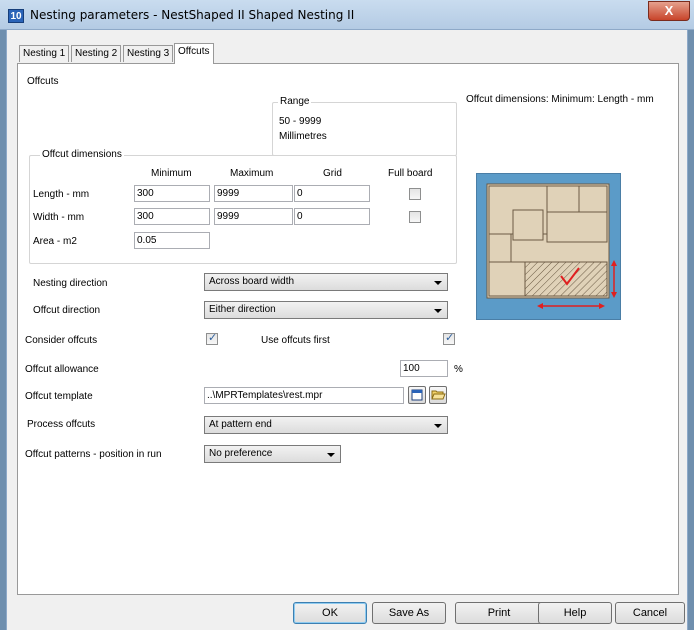 This screenshot has width=694, height=630. Describe the element at coordinates (240, 424) in the screenshot. I see `process-offcuts-value: At pattern end` at that location.